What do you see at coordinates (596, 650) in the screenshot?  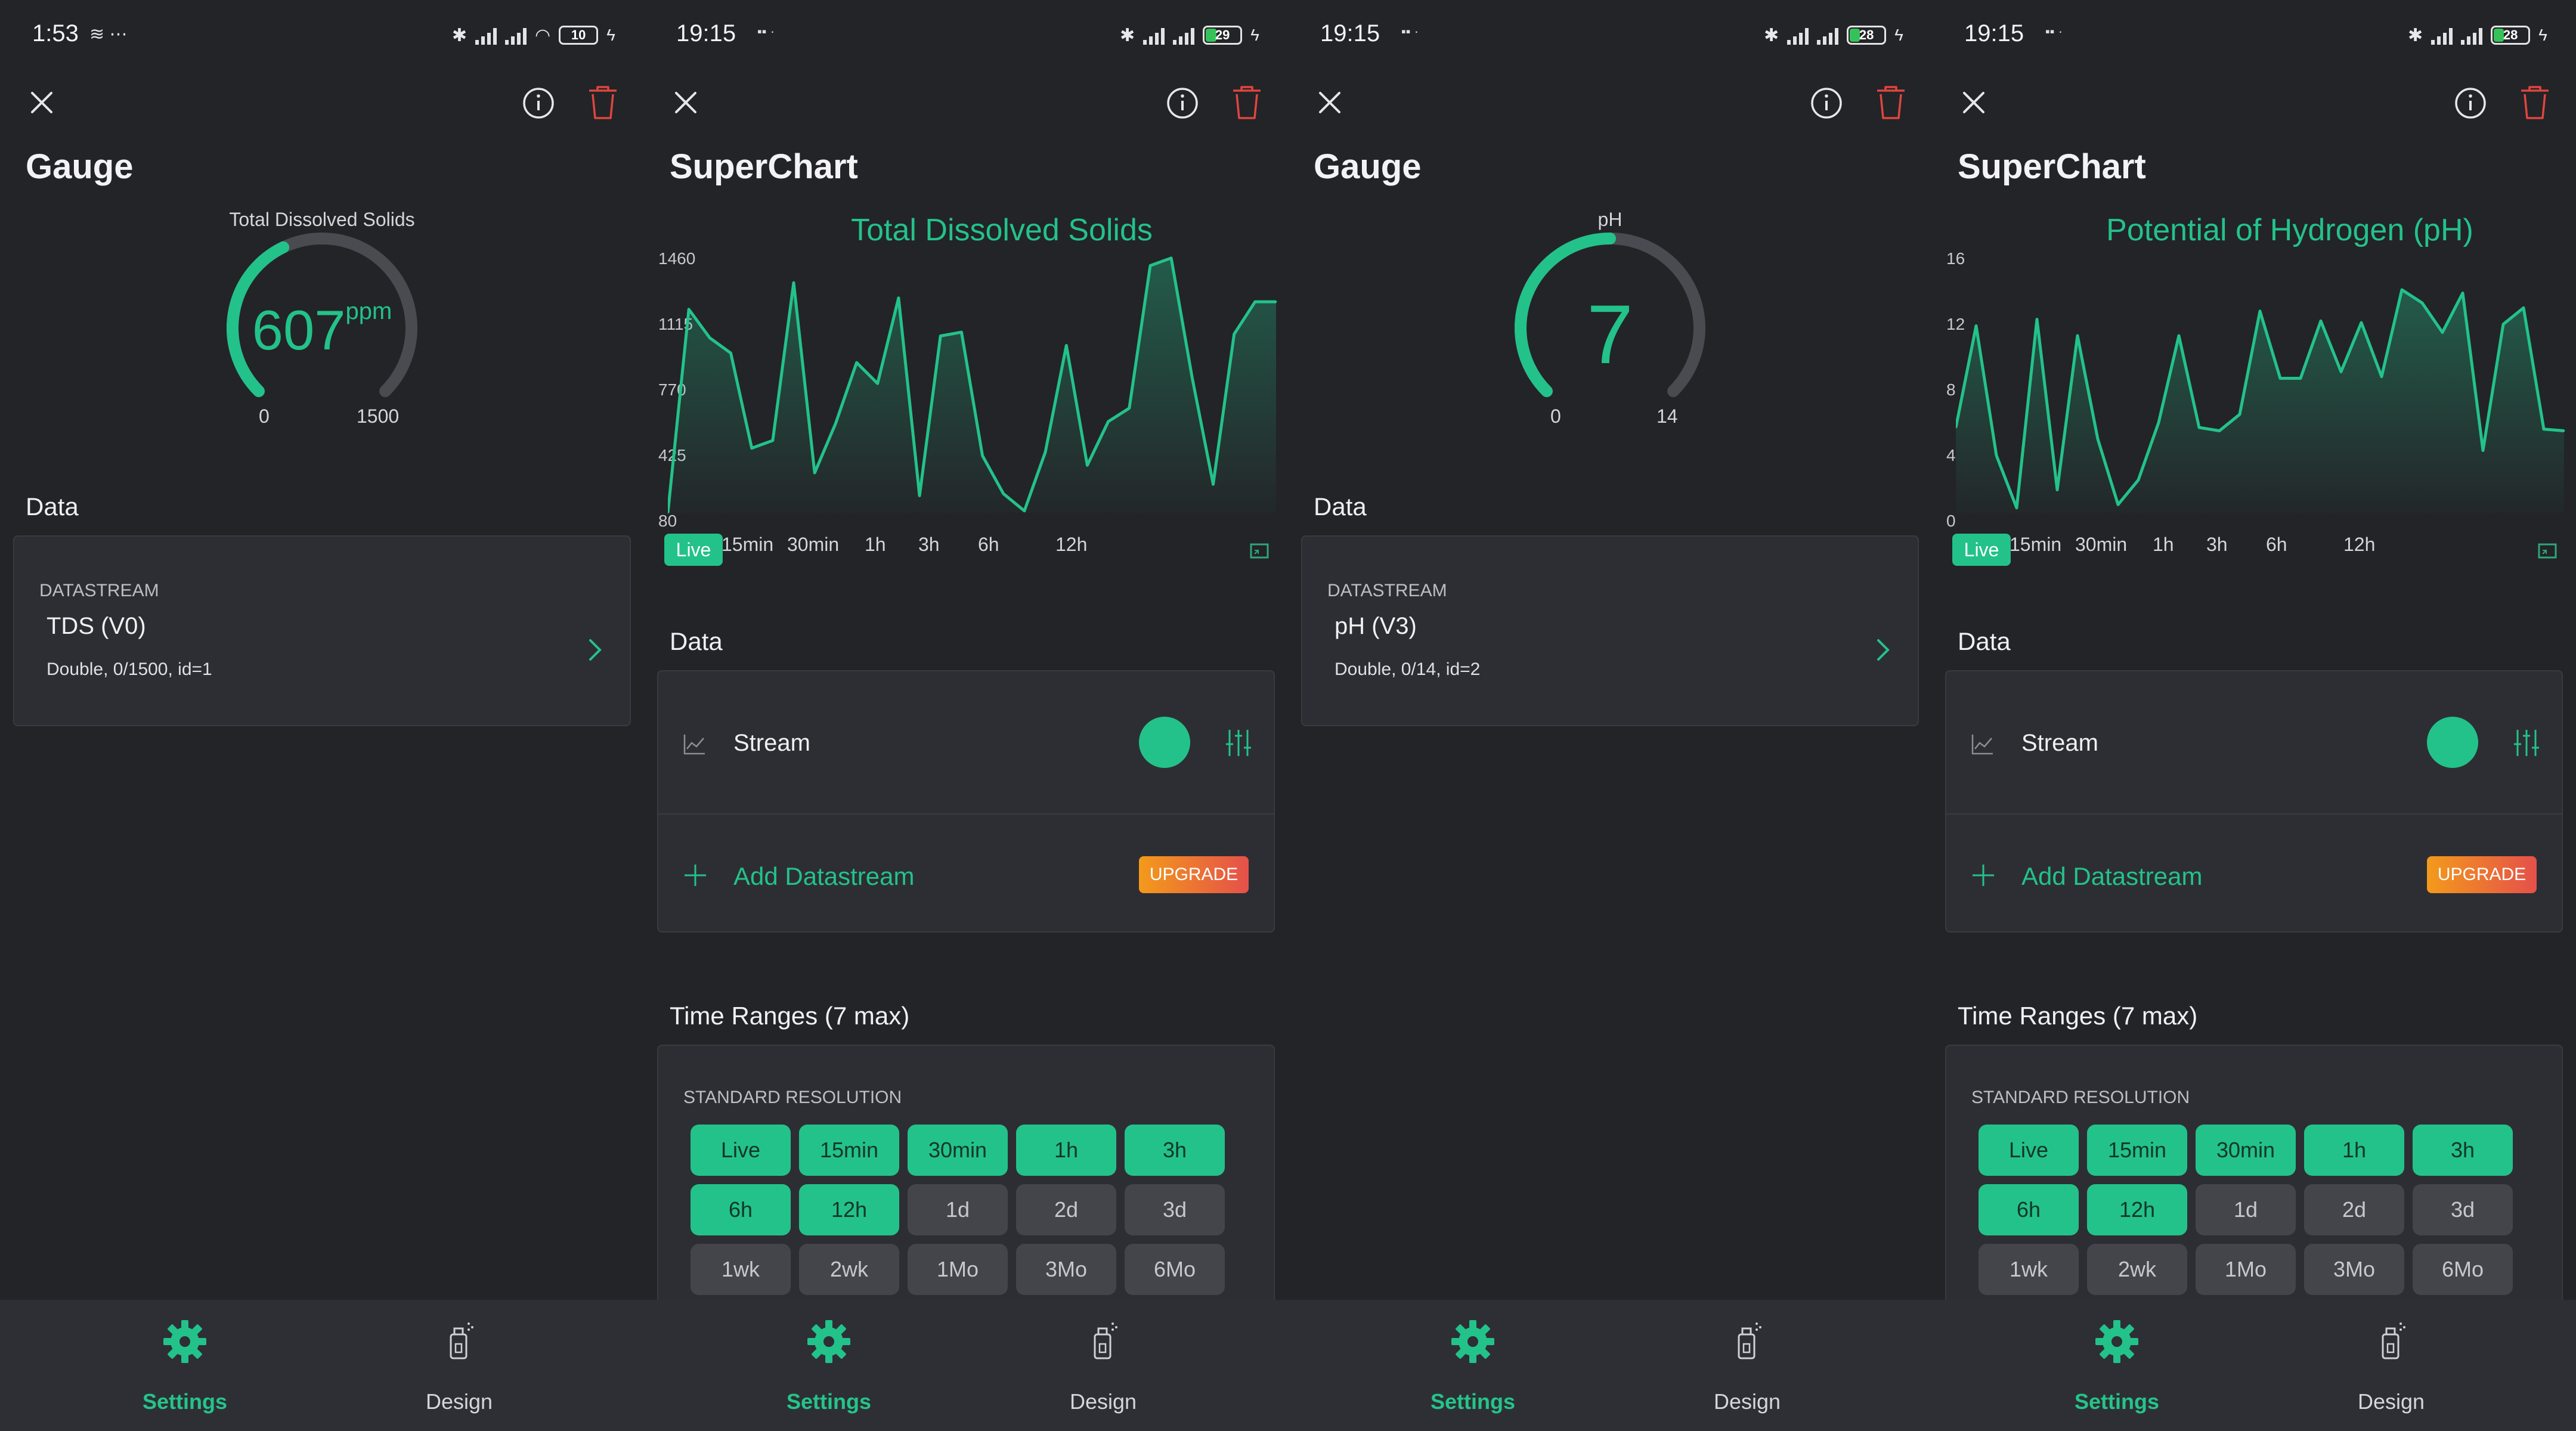 I see `chevron-right-icon` at bounding box center [596, 650].